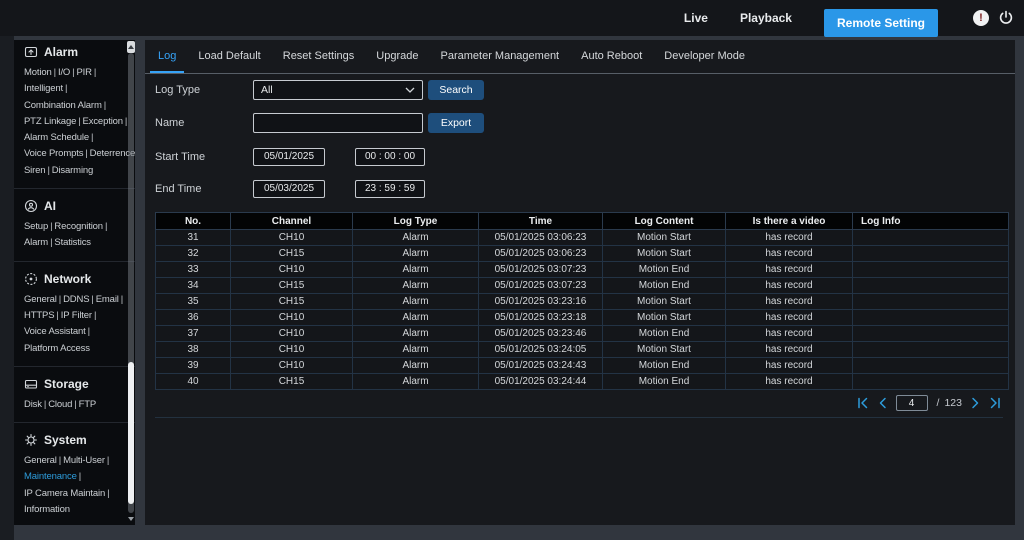 This screenshot has width=1024, height=540. What do you see at coordinates (975, 403) in the screenshot?
I see `next-page-icon` at bounding box center [975, 403].